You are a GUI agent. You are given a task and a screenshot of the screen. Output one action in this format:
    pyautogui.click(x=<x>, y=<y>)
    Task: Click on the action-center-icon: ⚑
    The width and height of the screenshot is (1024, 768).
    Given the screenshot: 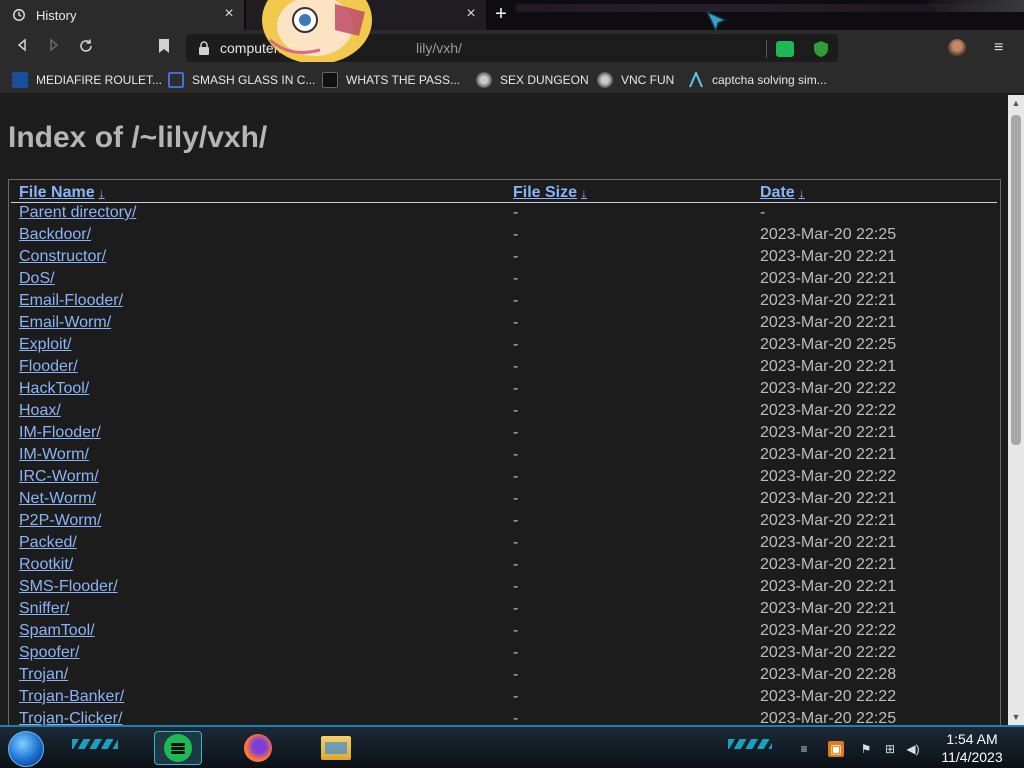 What is the action you would take?
    pyautogui.click(x=866, y=749)
    